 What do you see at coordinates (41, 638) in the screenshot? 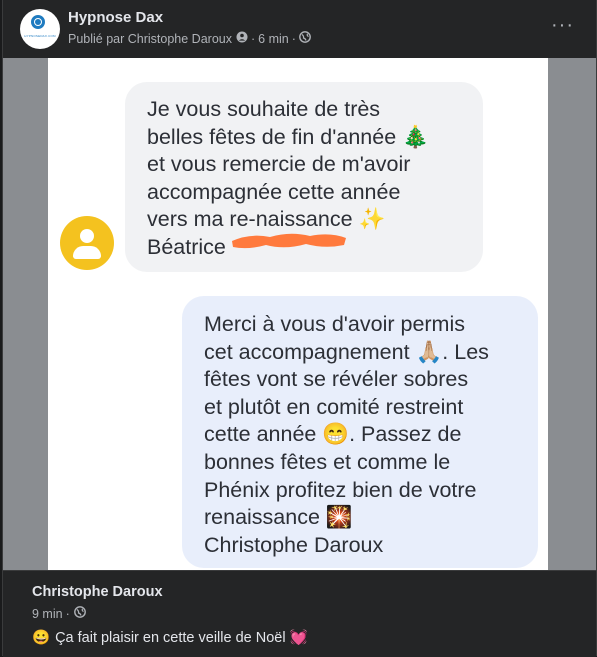
I see `grinning-face-emoji: 😀` at bounding box center [41, 638].